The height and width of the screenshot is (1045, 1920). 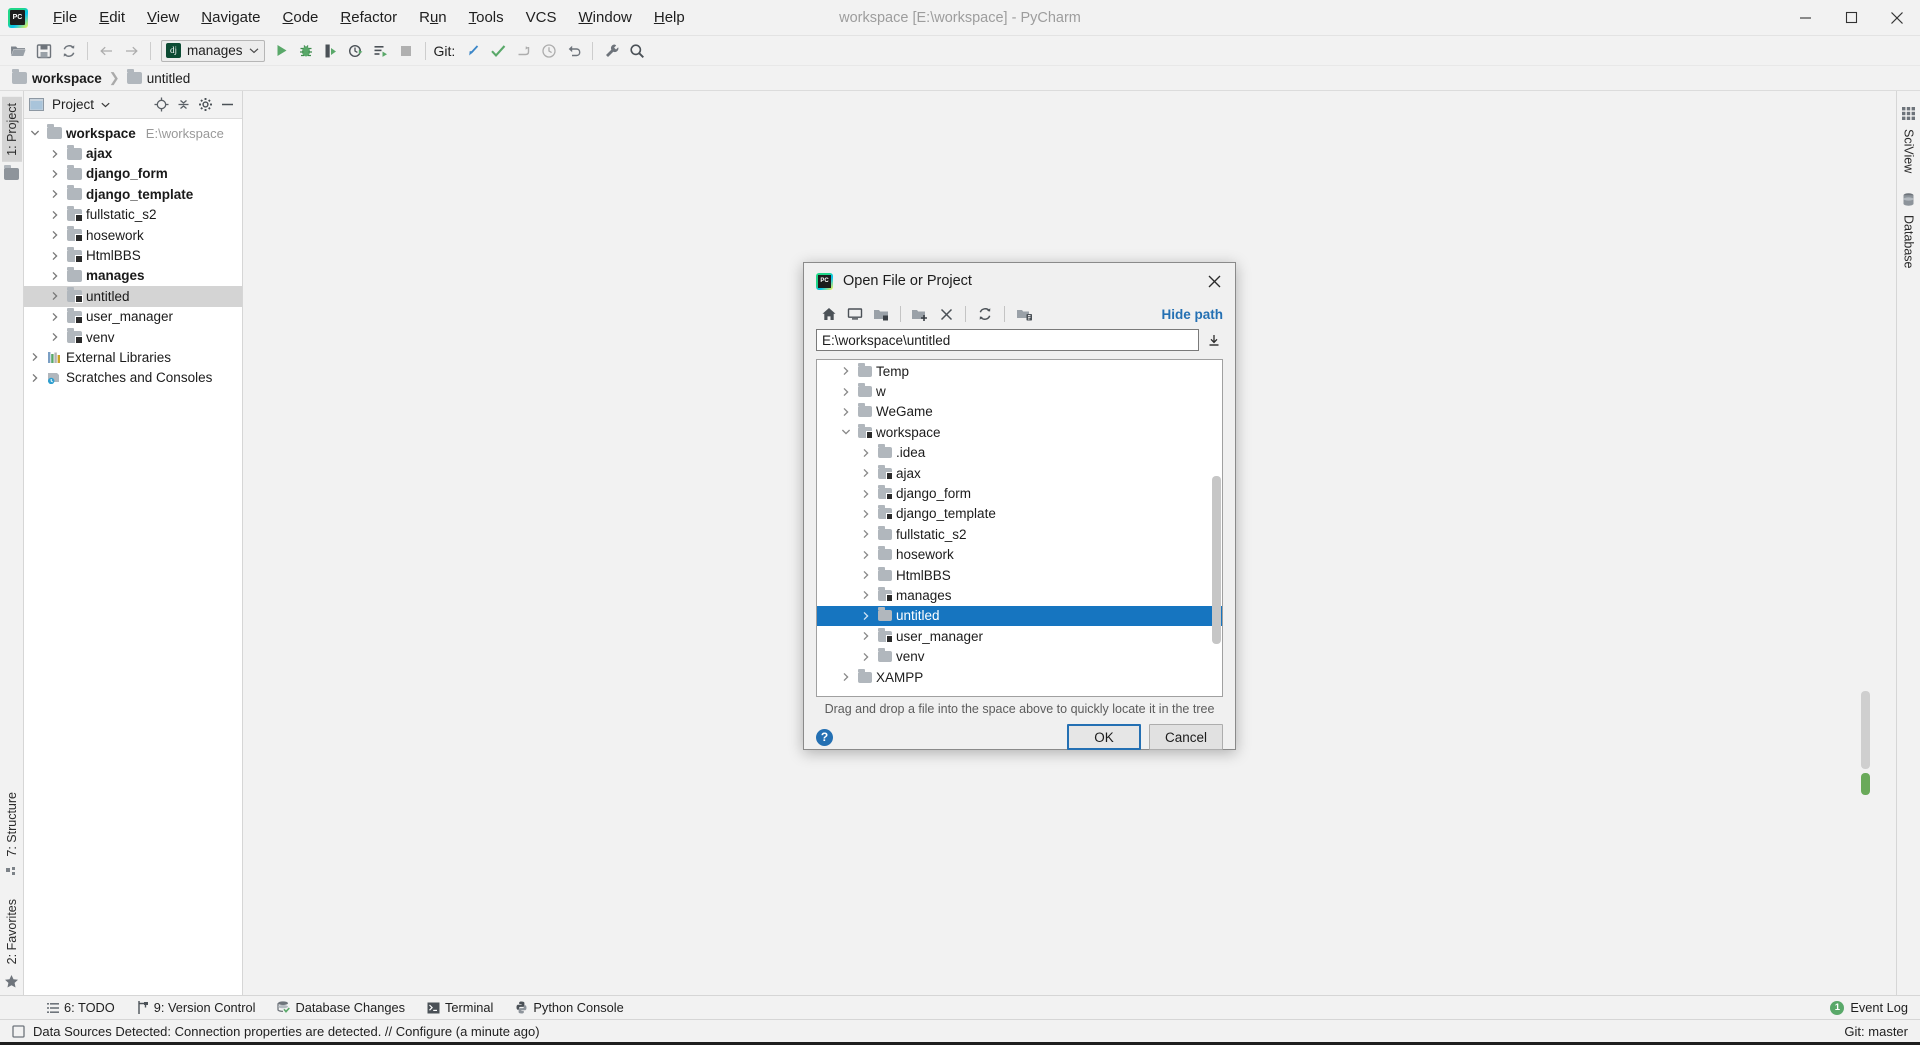 I want to click on run-icon, so click(x=281, y=51).